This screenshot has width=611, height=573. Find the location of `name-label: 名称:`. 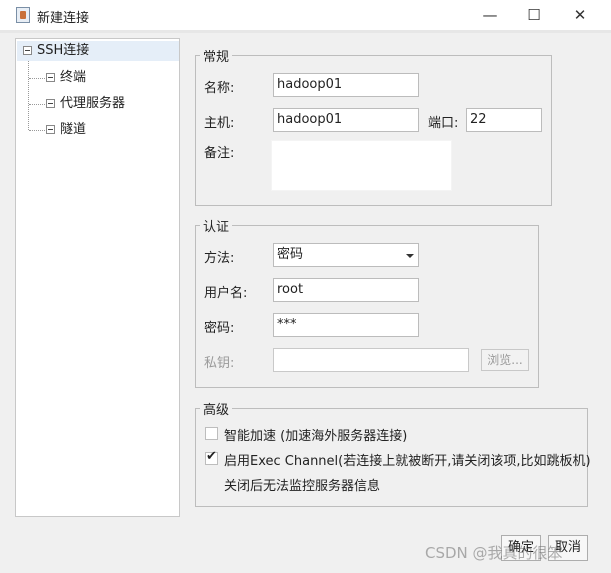

name-label: 名称: is located at coordinates (219, 88).